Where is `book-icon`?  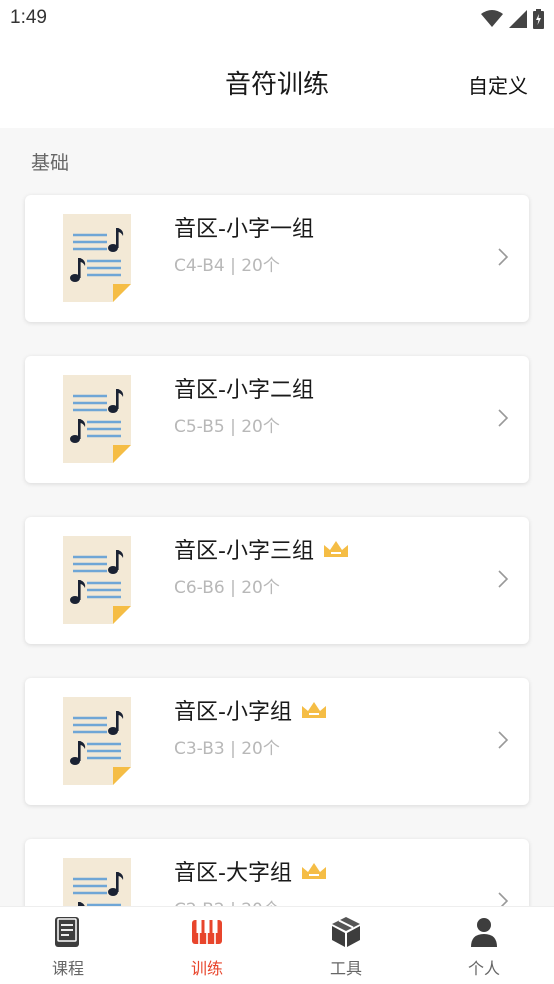 book-icon is located at coordinates (67, 932).